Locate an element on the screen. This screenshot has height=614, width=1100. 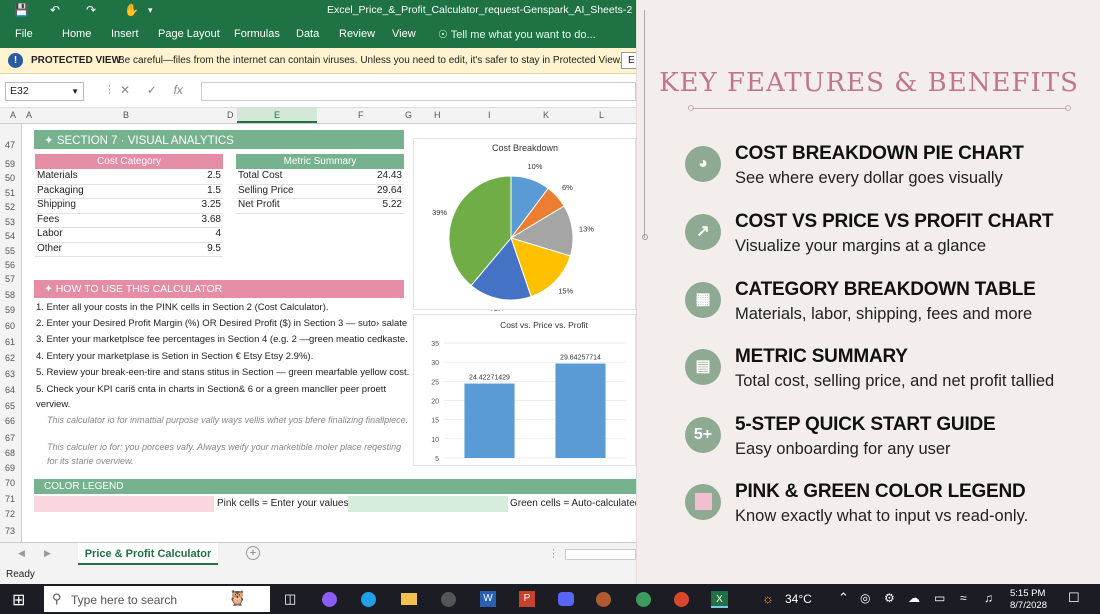
undo-icon: ↶ is located at coordinates (55, 10).